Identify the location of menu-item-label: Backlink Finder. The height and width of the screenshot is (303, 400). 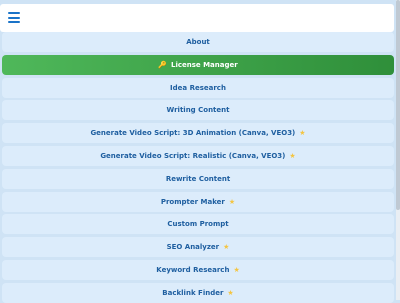
(193, 293).